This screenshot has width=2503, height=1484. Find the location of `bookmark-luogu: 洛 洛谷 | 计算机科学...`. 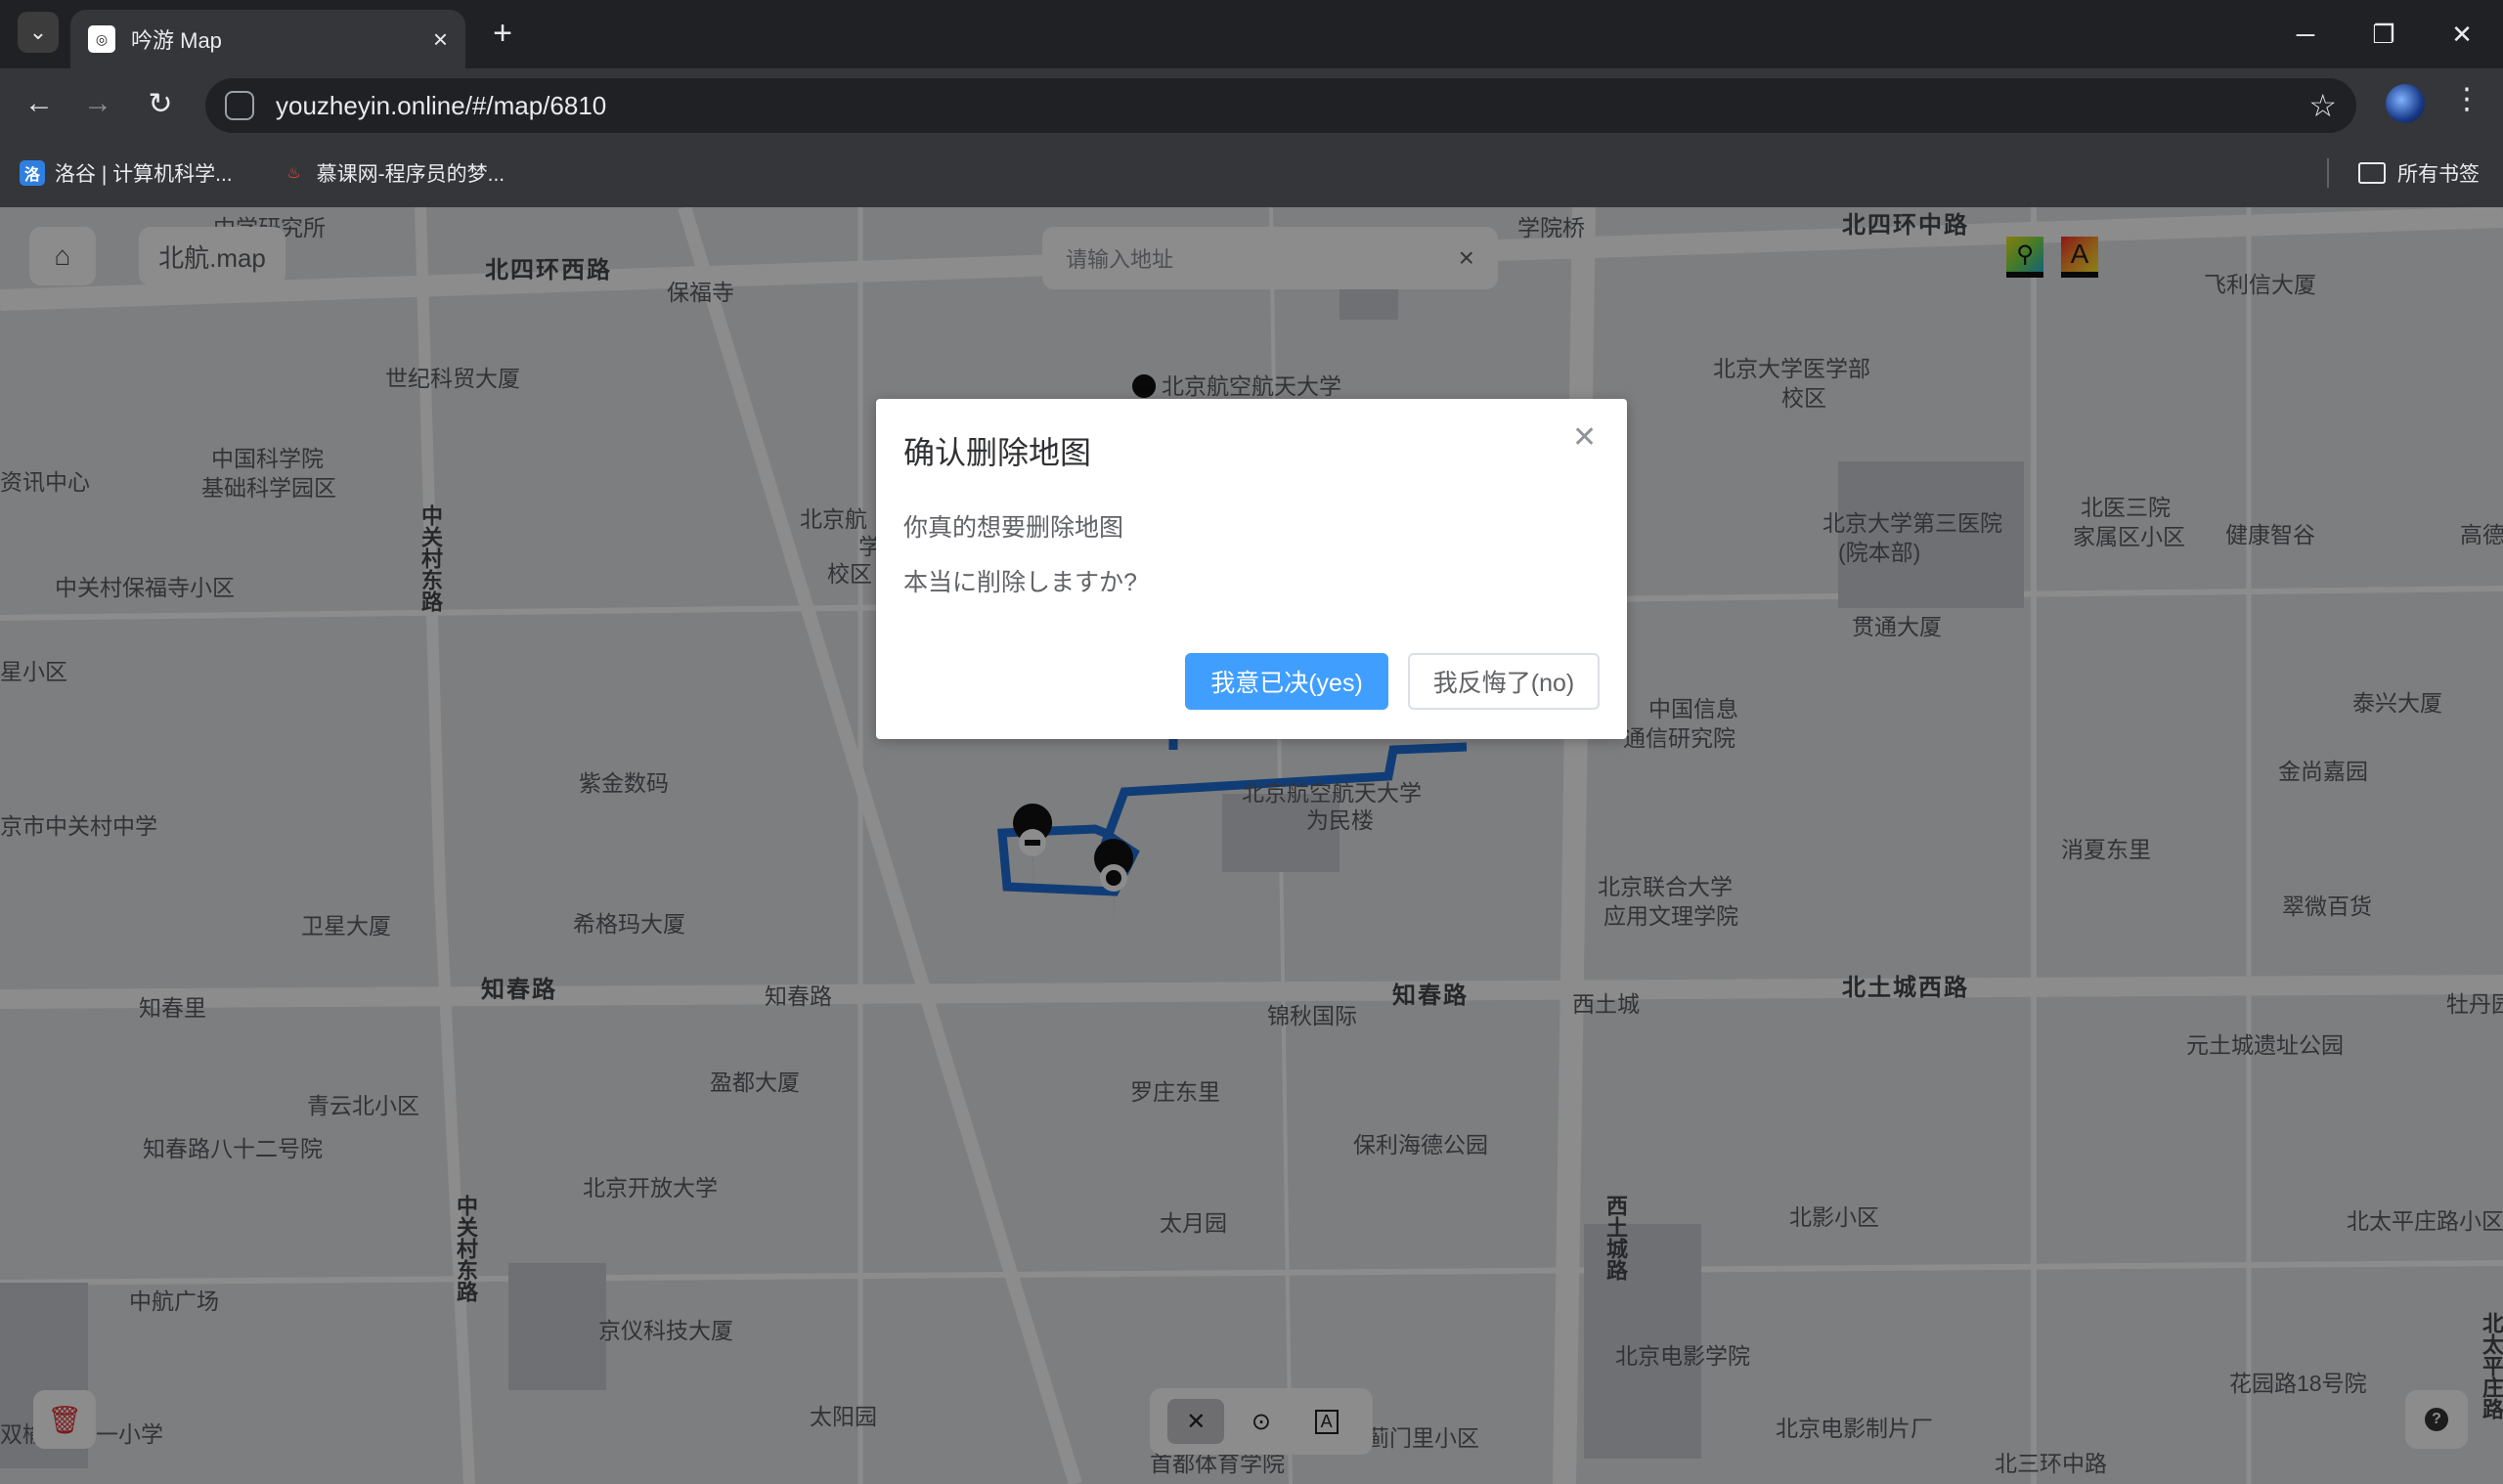

bookmark-luogu: 洛 洛谷 | 计算机科学... is located at coordinates (126, 173).